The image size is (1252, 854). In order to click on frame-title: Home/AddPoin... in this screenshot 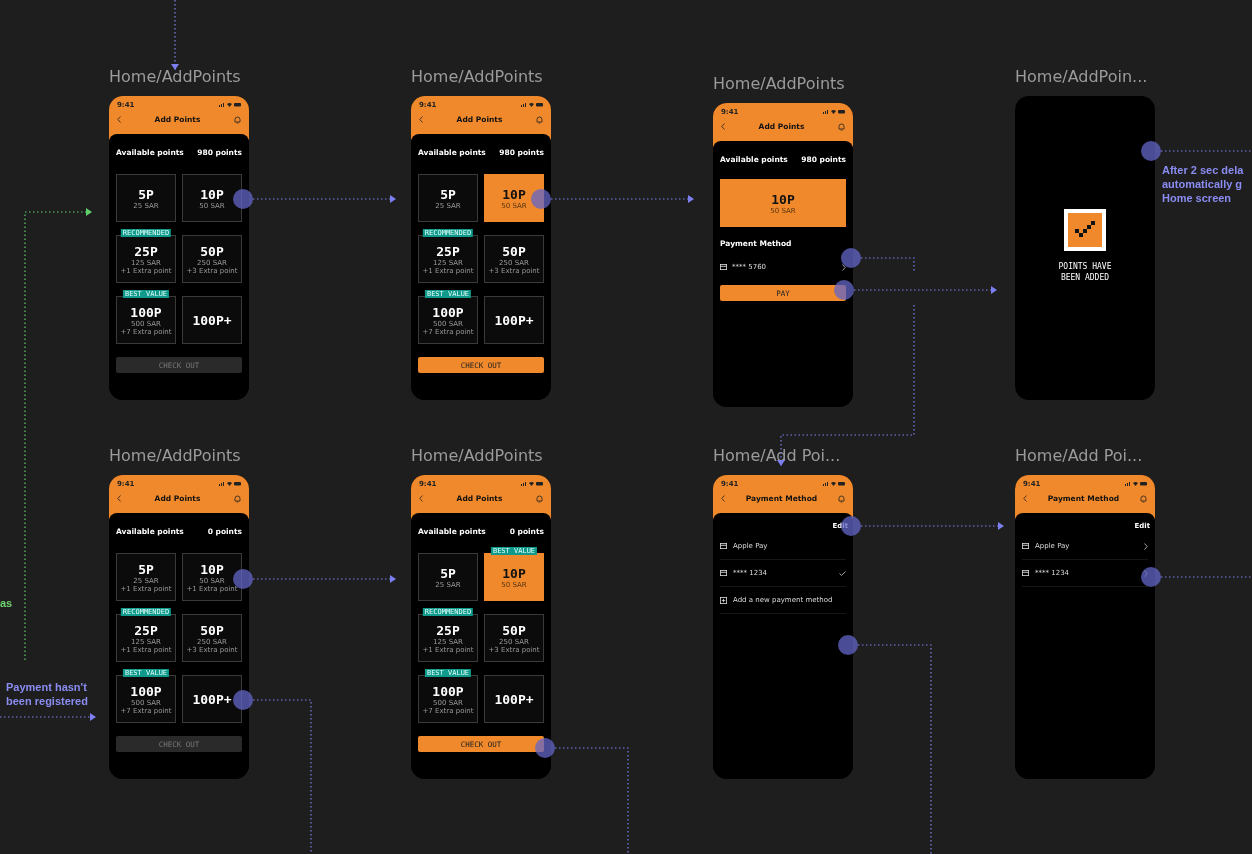, I will do `click(1081, 76)`.